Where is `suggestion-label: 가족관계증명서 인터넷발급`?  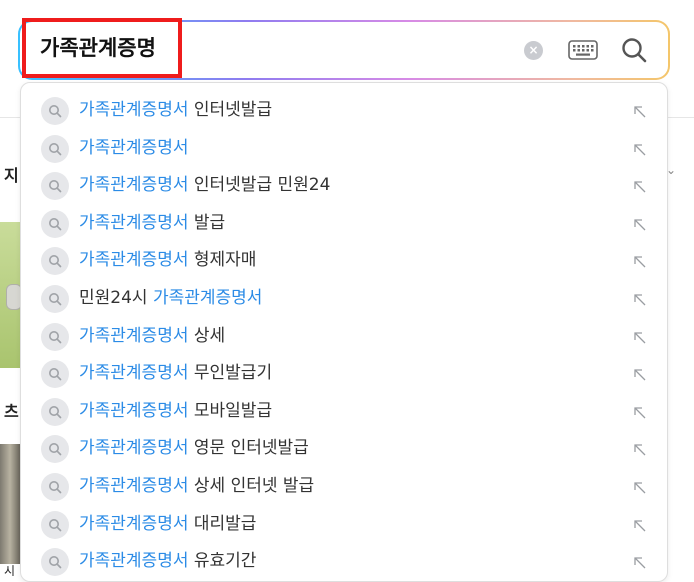
suggestion-label: 가족관계증명서 인터넷발급 is located at coordinates (175, 110).